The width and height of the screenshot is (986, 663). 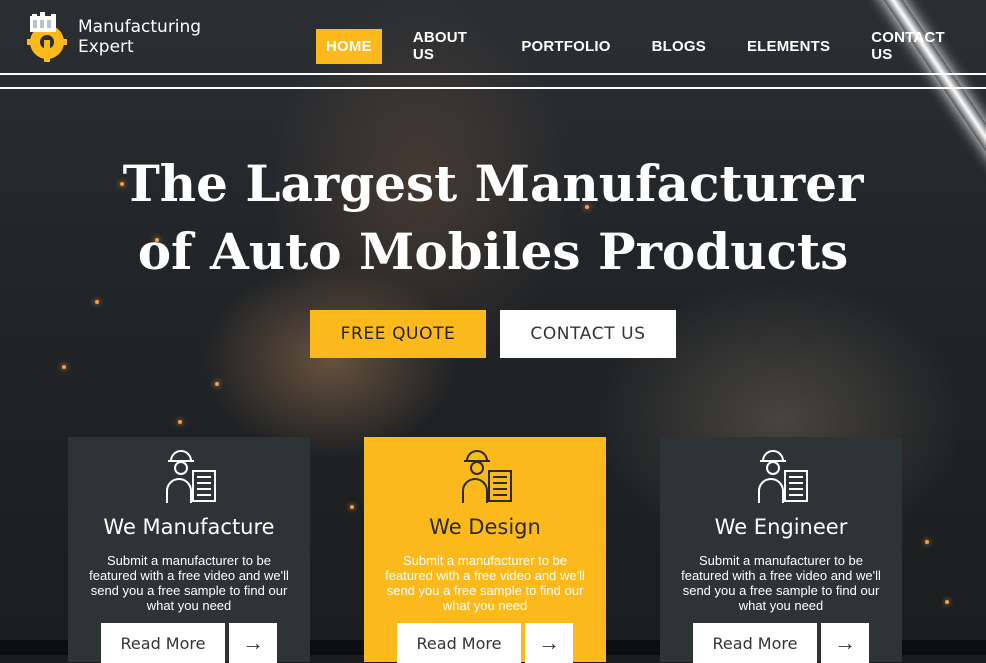 I want to click on card-title: We Engineer, so click(x=781, y=527).